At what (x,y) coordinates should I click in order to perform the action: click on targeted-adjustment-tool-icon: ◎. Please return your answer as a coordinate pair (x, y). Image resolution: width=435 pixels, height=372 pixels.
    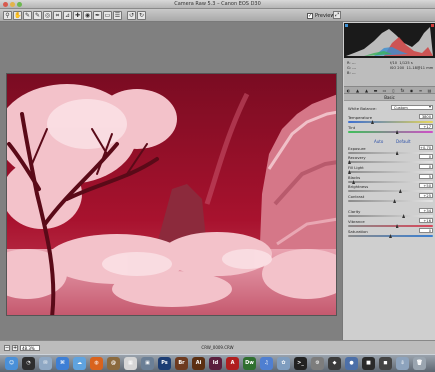
    Looking at the image, I should click on (47, 15).